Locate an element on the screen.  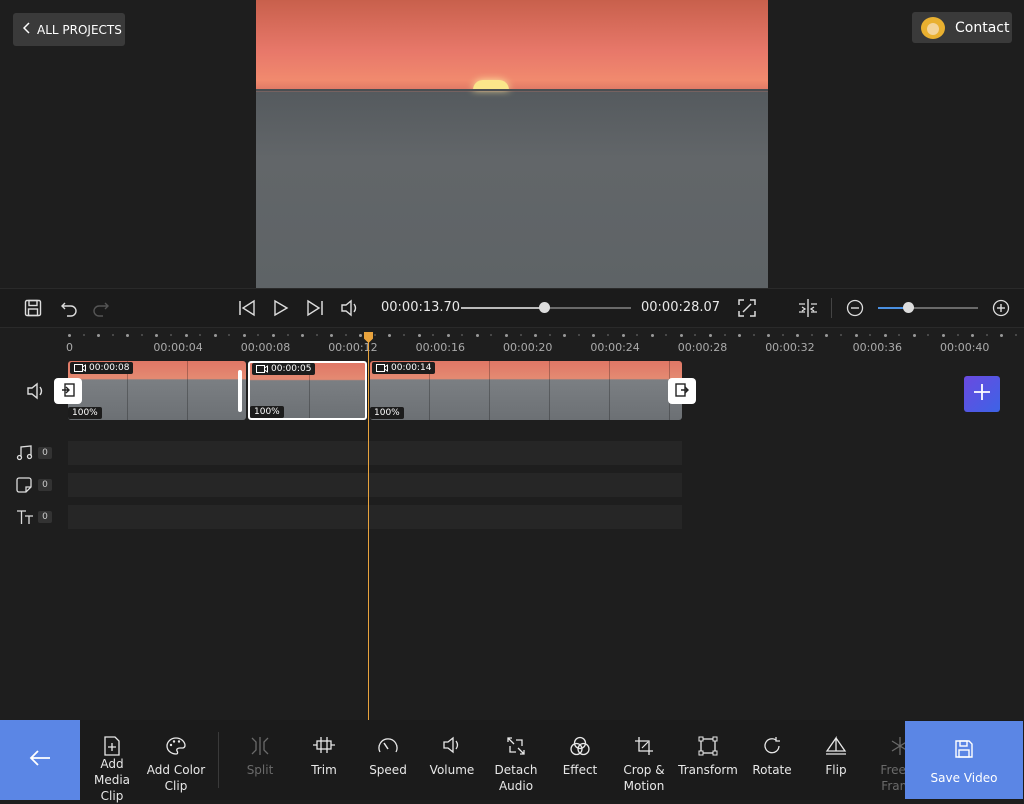
speed-button: Speed is located at coordinates (388, 760).